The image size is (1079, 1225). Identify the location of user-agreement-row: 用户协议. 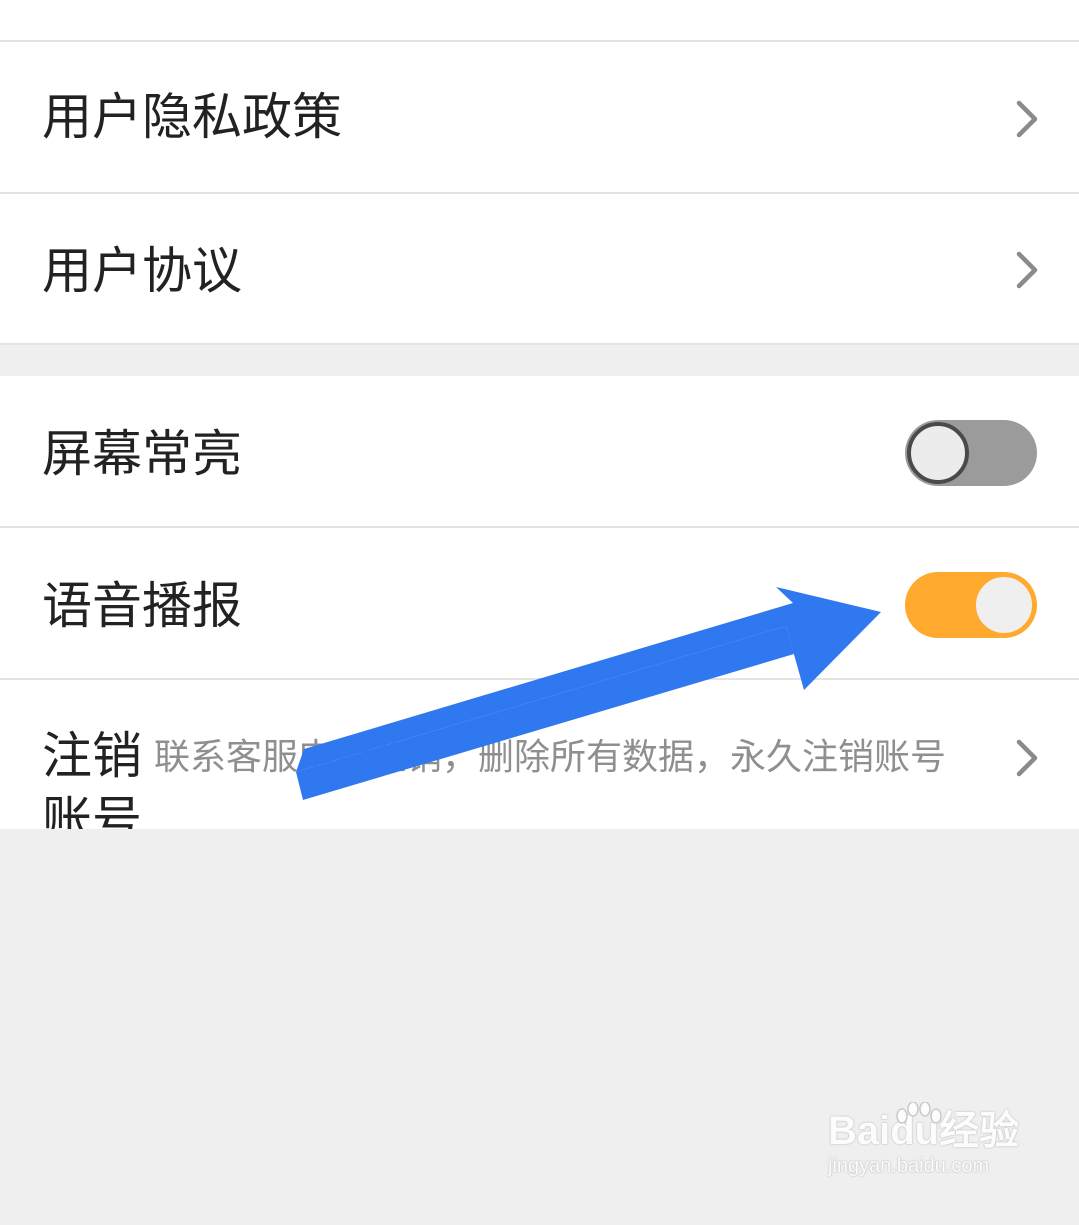
(539, 269).